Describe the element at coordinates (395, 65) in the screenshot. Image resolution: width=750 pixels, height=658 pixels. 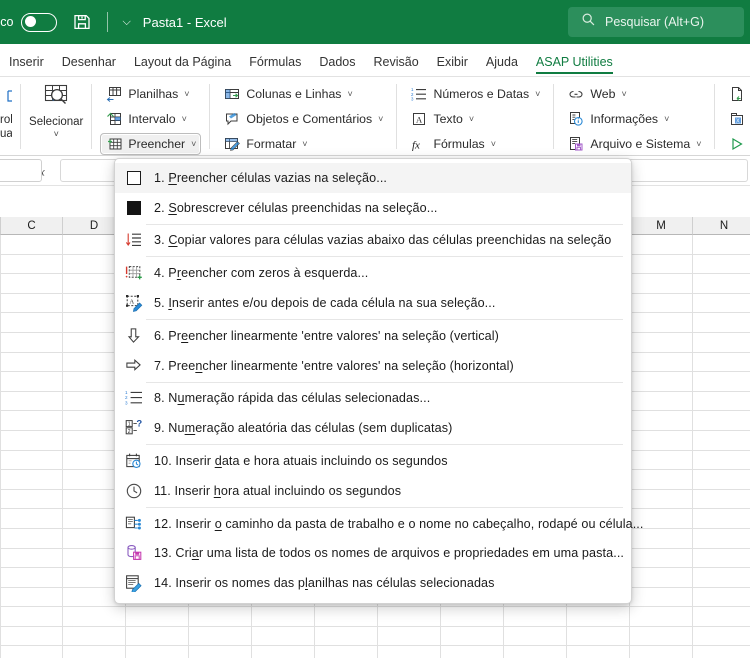
I see `tab-revisao: Revisão` at that location.